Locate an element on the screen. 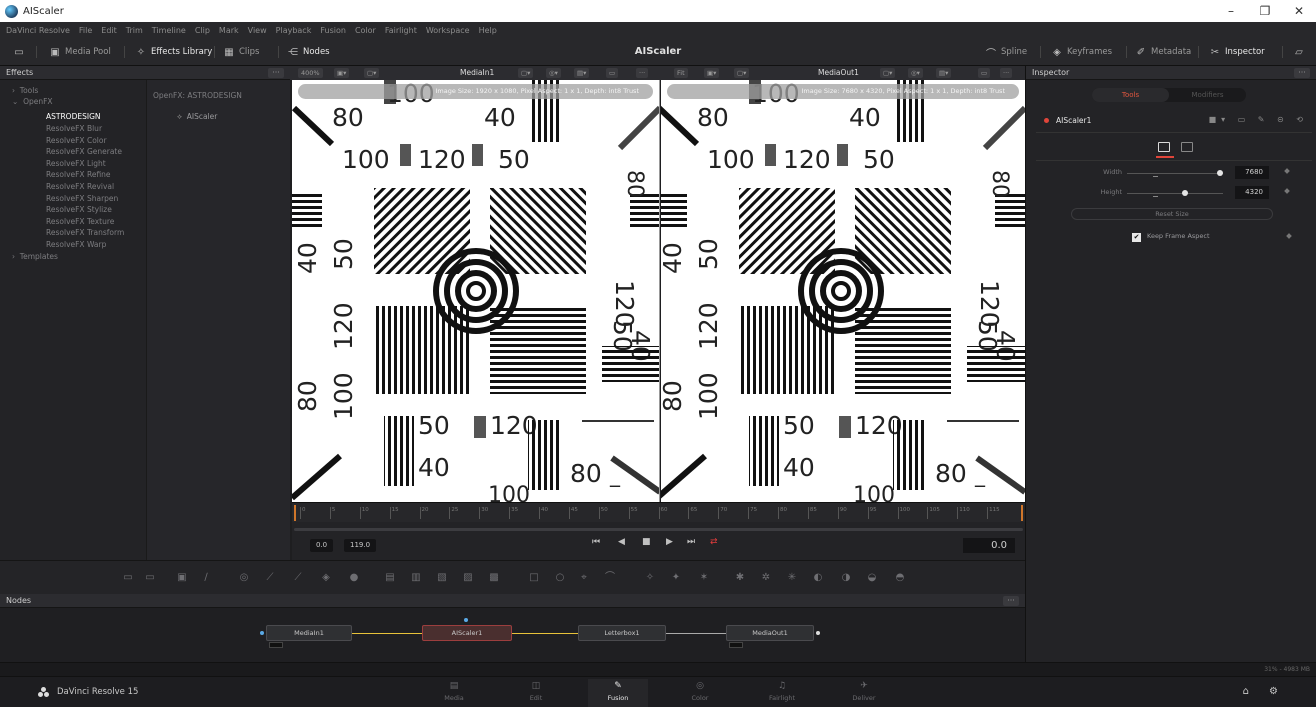 Image resolution: width=1316 pixels, height=707 pixels. menu-file: File is located at coordinates (85, 30).